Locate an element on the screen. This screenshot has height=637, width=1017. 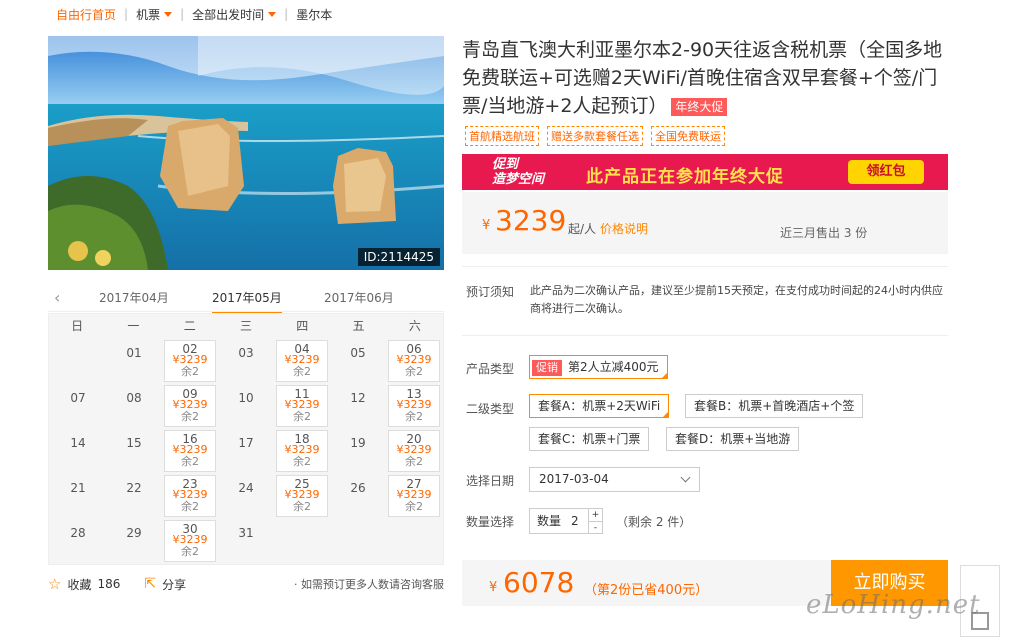
claim-red-packet-button: 领红包 is located at coordinates (886, 172).